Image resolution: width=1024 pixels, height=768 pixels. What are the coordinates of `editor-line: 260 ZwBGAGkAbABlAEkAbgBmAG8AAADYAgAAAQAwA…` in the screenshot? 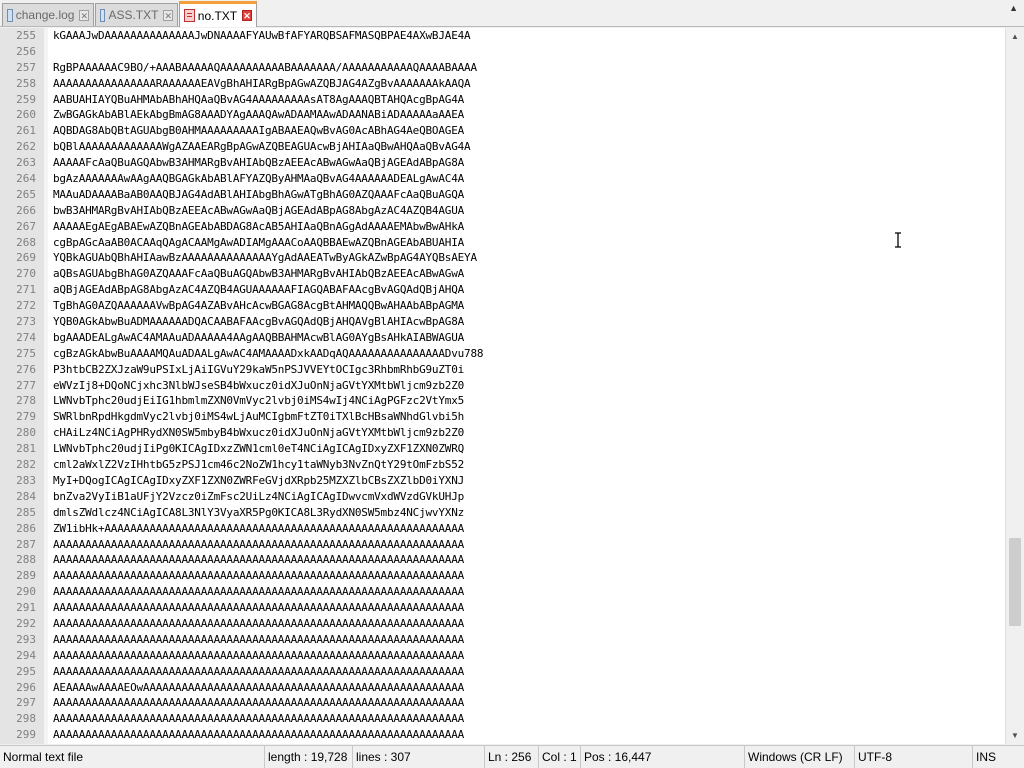 It's located at (502, 115).